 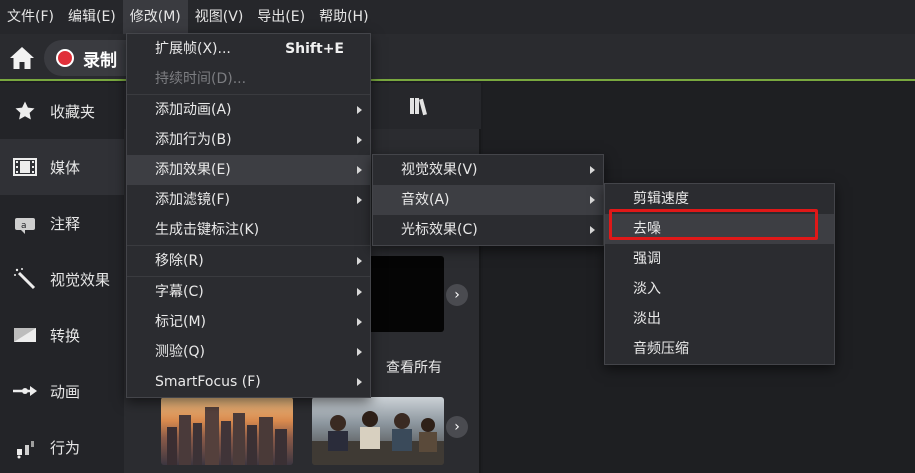 I want to click on home-icon, so click(x=22, y=58).